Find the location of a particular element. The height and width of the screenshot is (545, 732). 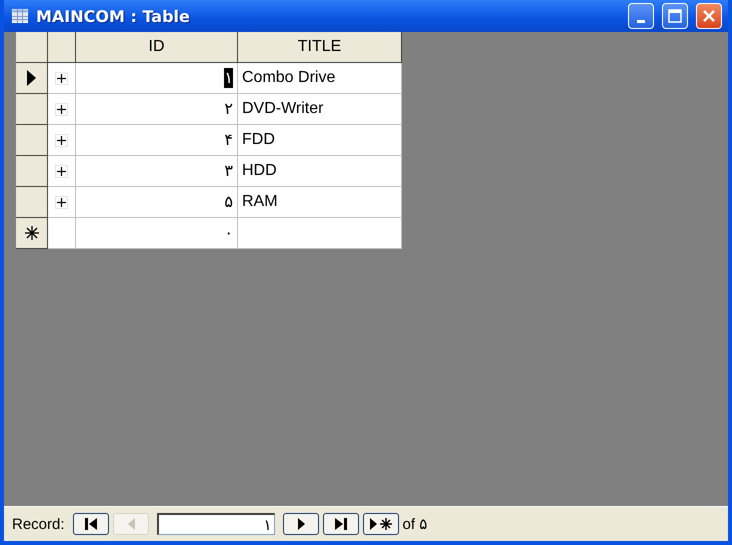

close-button is located at coordinates (709, 16).